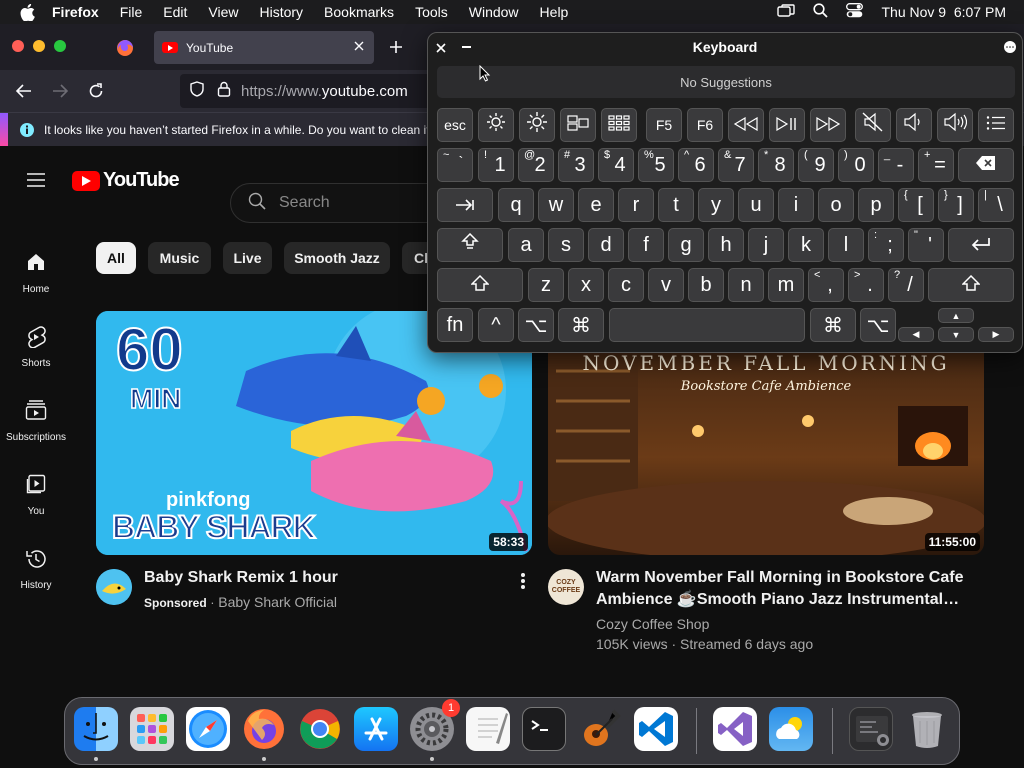 The height and width of the screenshot is (768, 1024). What do you see at coordinates (36, 495) in the screenshot?
I see `sidebar-item-you: You` at bounding box center [36, 495].